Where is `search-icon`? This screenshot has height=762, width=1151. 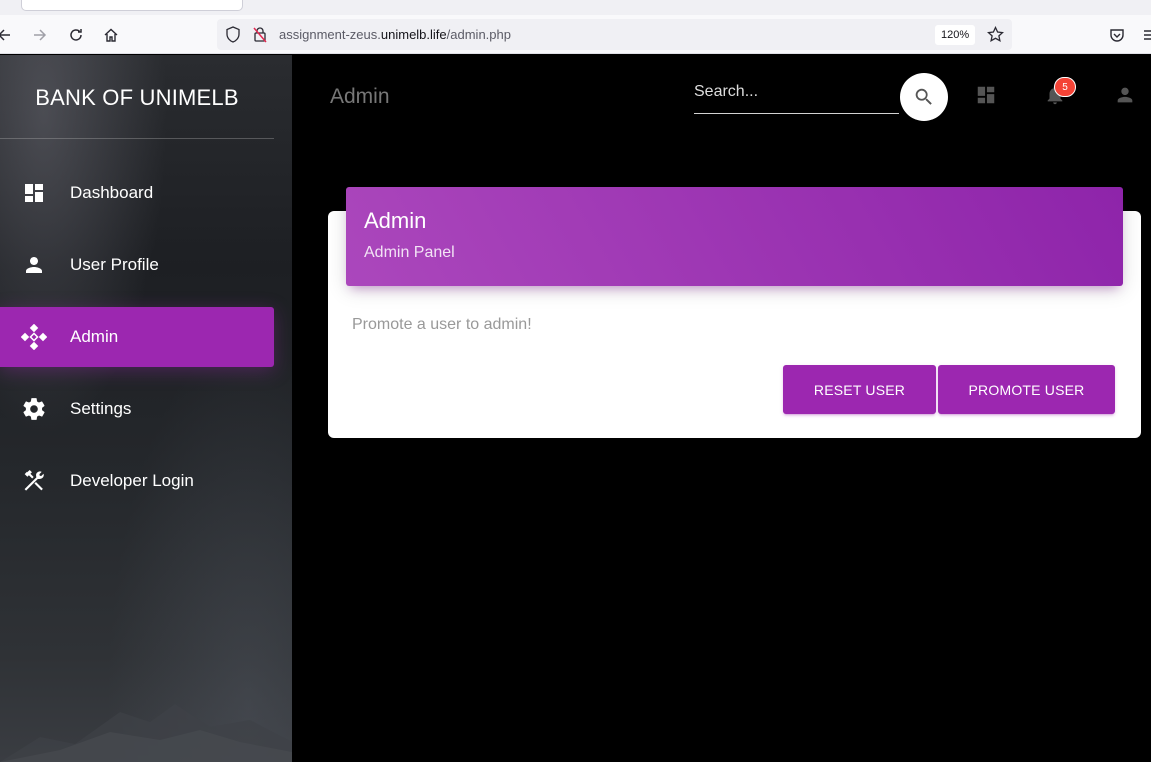 search-icon is located at coordinates (923, 96).